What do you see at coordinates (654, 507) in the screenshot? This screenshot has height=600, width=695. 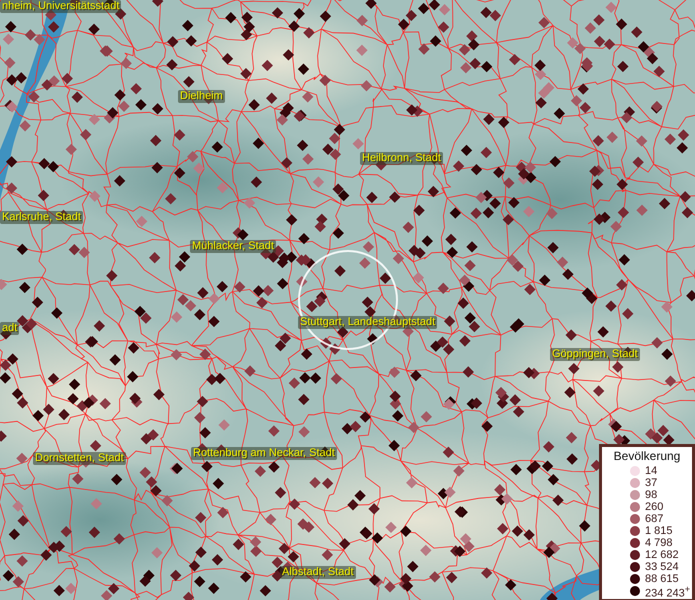 I see `legend-label: 260` at bounding box center [654, 507].